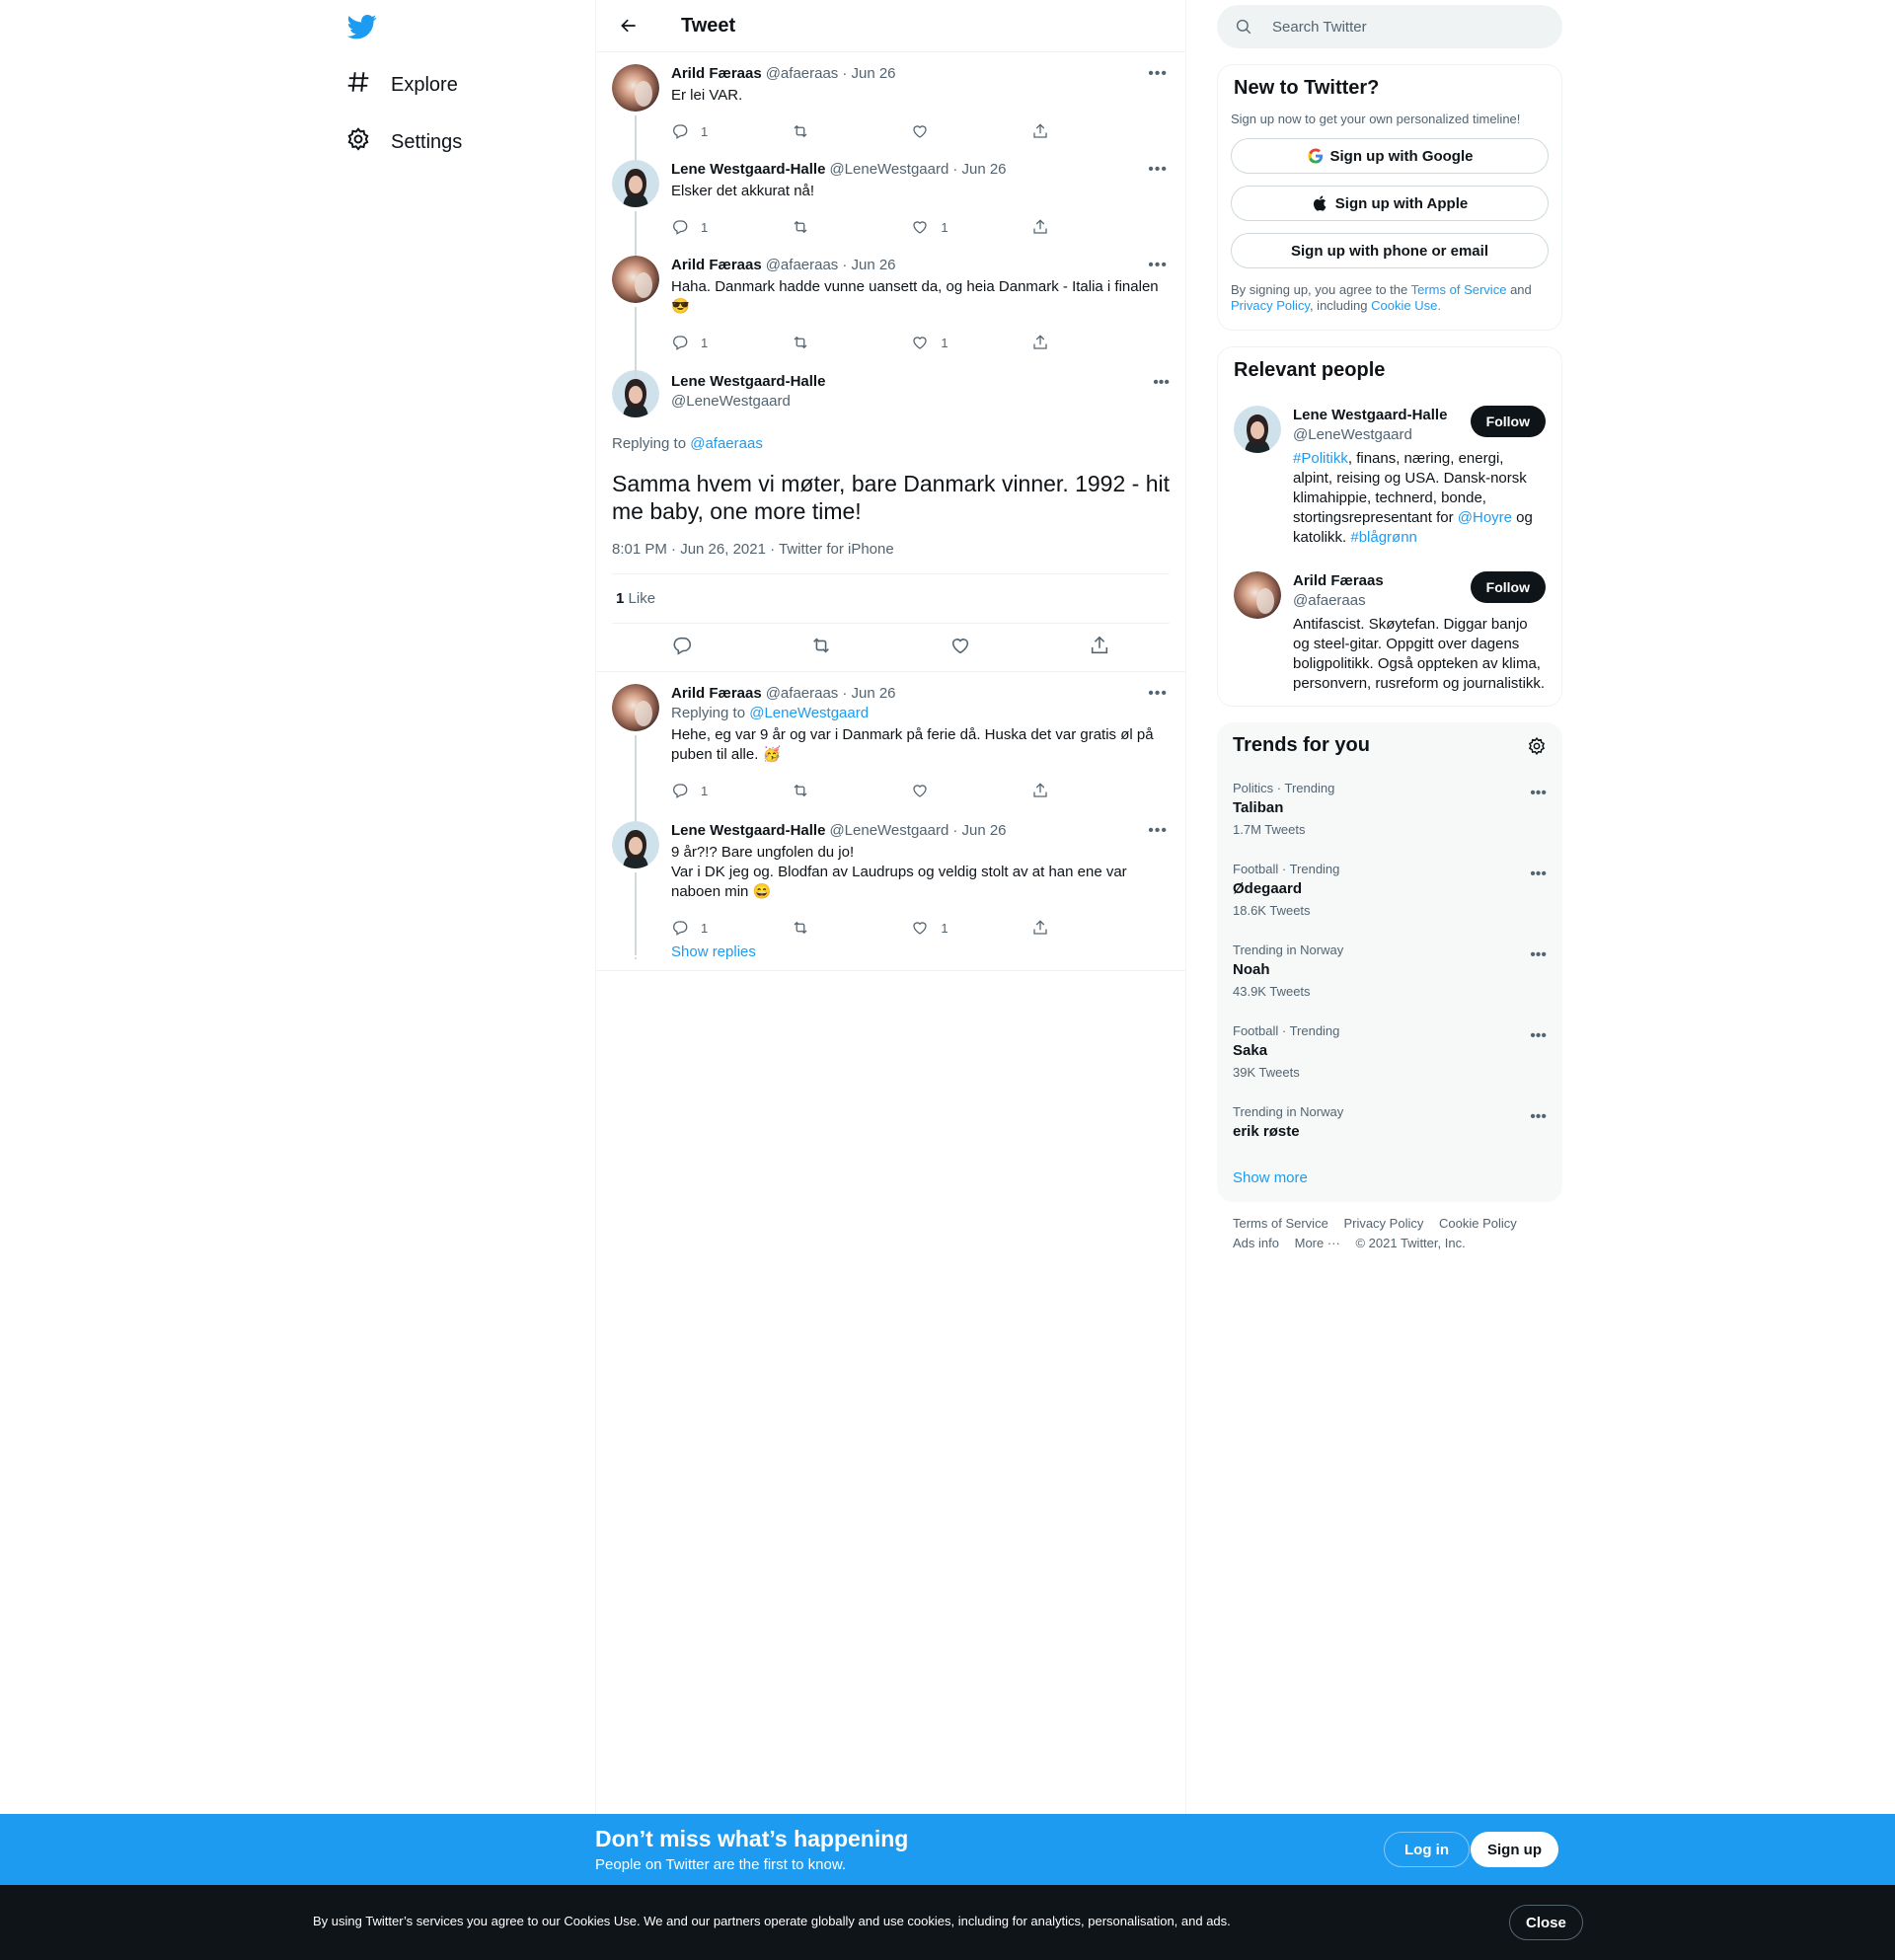  I want to click on nav-explore: Explore, so click(401, 85).